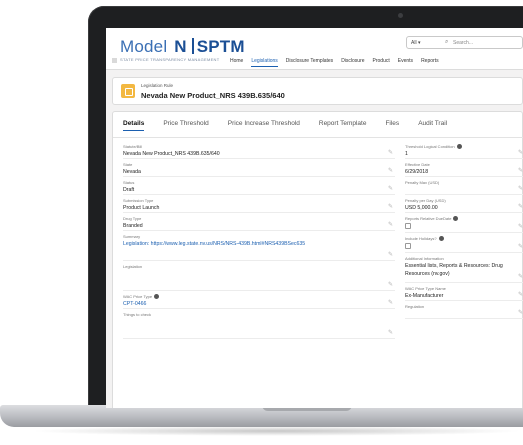 Image resolution: width=523 pixels, height=445 pixels. What do you see at coordinates (261, 416) in the screenshot?
I see `laptop-base` at bounding box center [261, 416].